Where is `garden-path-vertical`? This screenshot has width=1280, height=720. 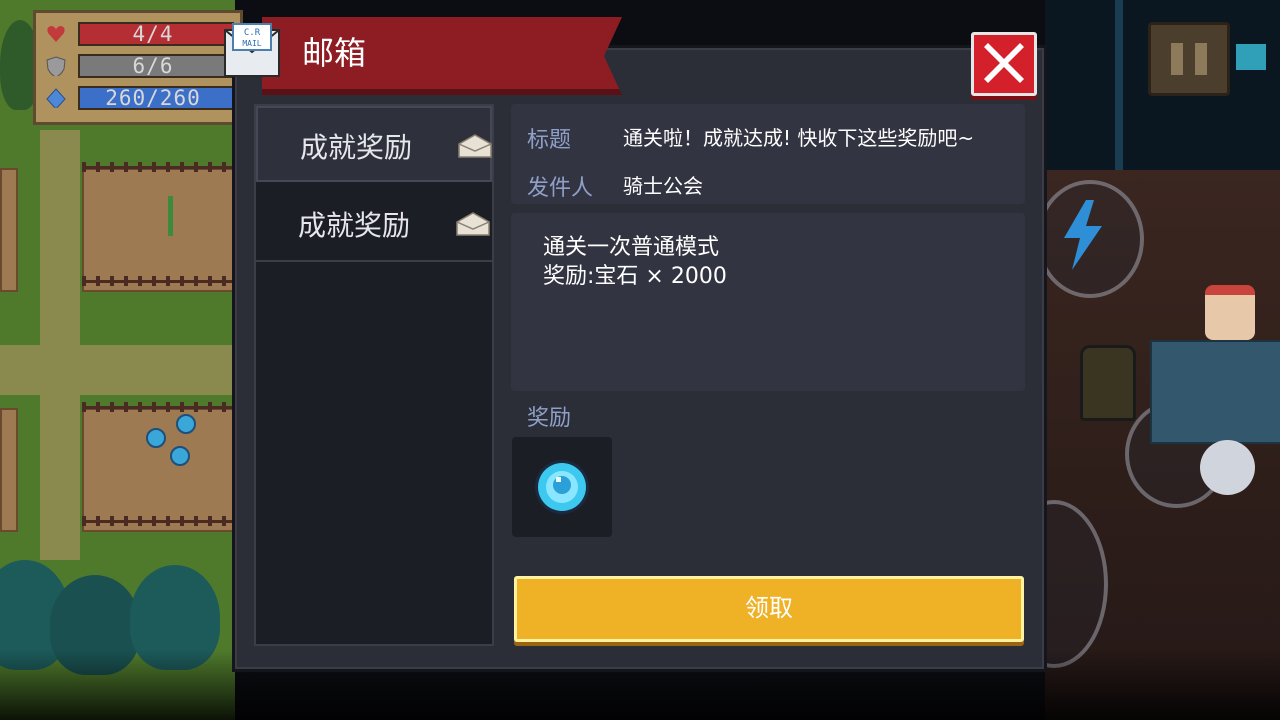 garden-path-vertical is located at coordinates (60, 345).